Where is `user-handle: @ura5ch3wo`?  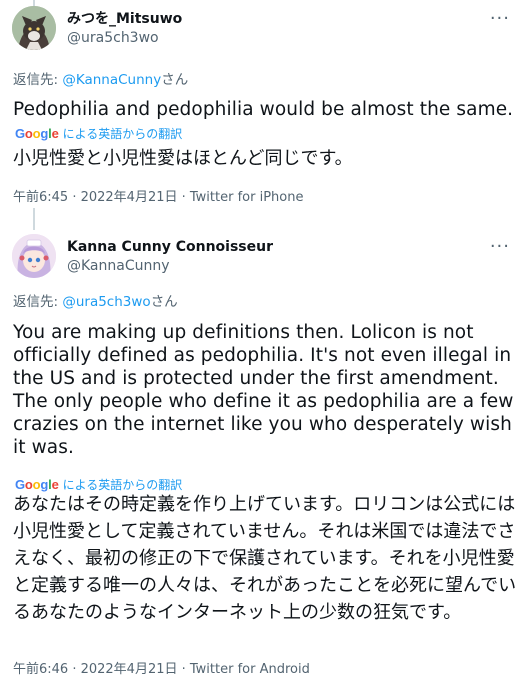 user-handle: @ura5ch3wo is located at coordinates (124, 38).